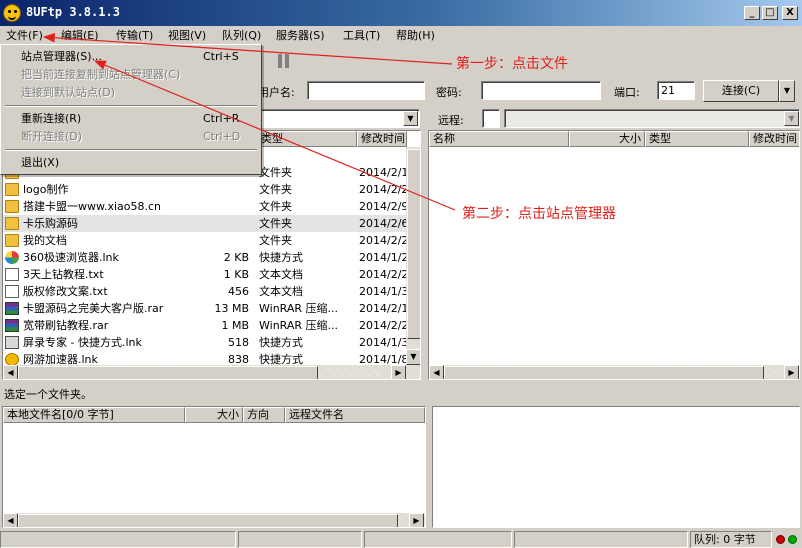  I want to click on annotation-step2: 第二步：点击站点管理器, so click(539, 214).